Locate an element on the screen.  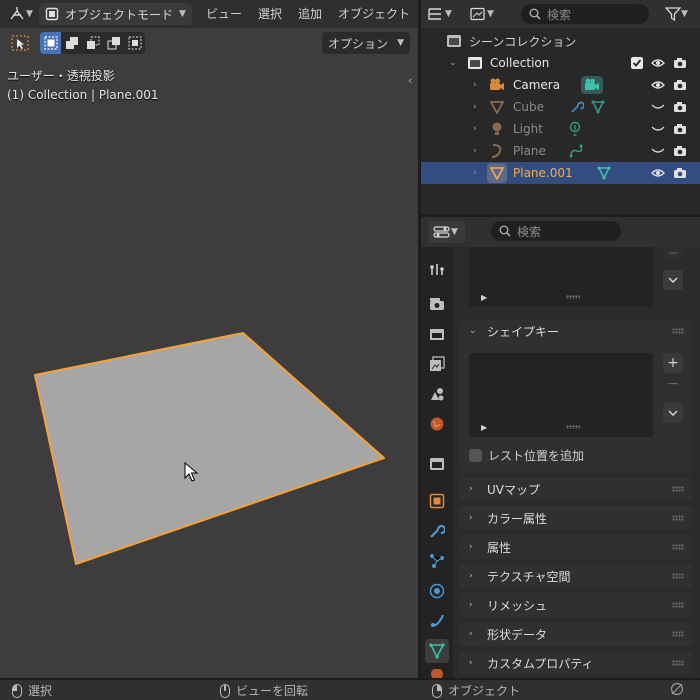
display-mode-button: ▼ is located at coordinates (487, 14).